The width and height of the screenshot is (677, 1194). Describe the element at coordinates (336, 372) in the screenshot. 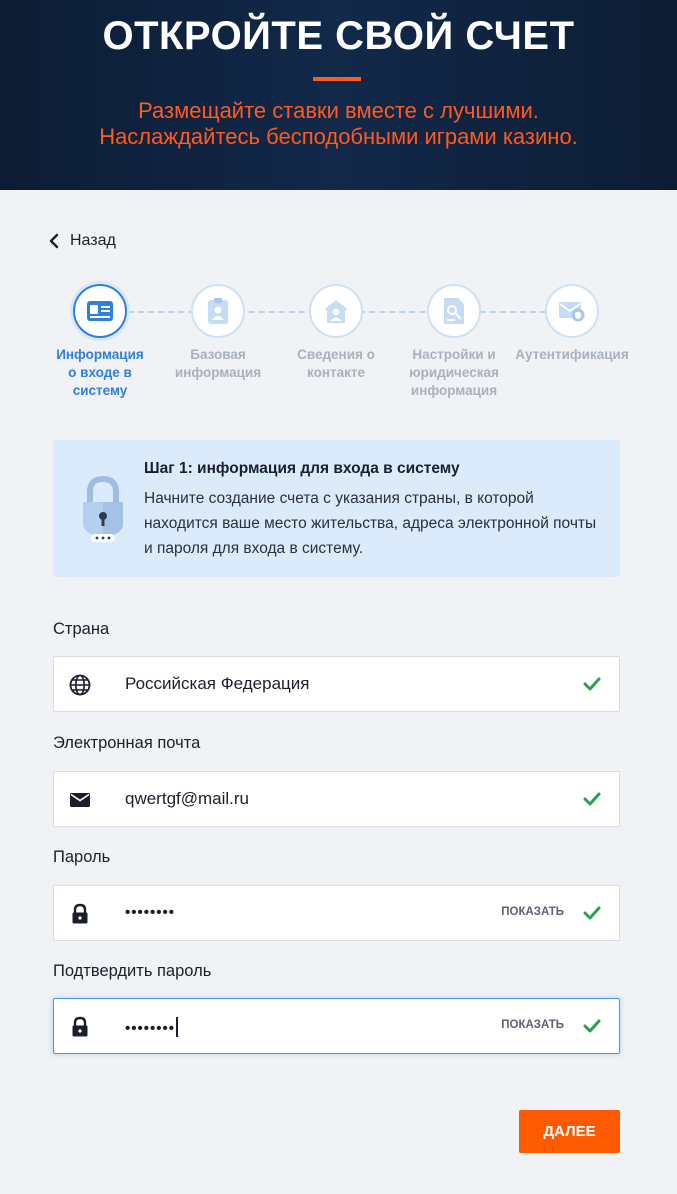

I see `step-label-line: контакте` at that location.